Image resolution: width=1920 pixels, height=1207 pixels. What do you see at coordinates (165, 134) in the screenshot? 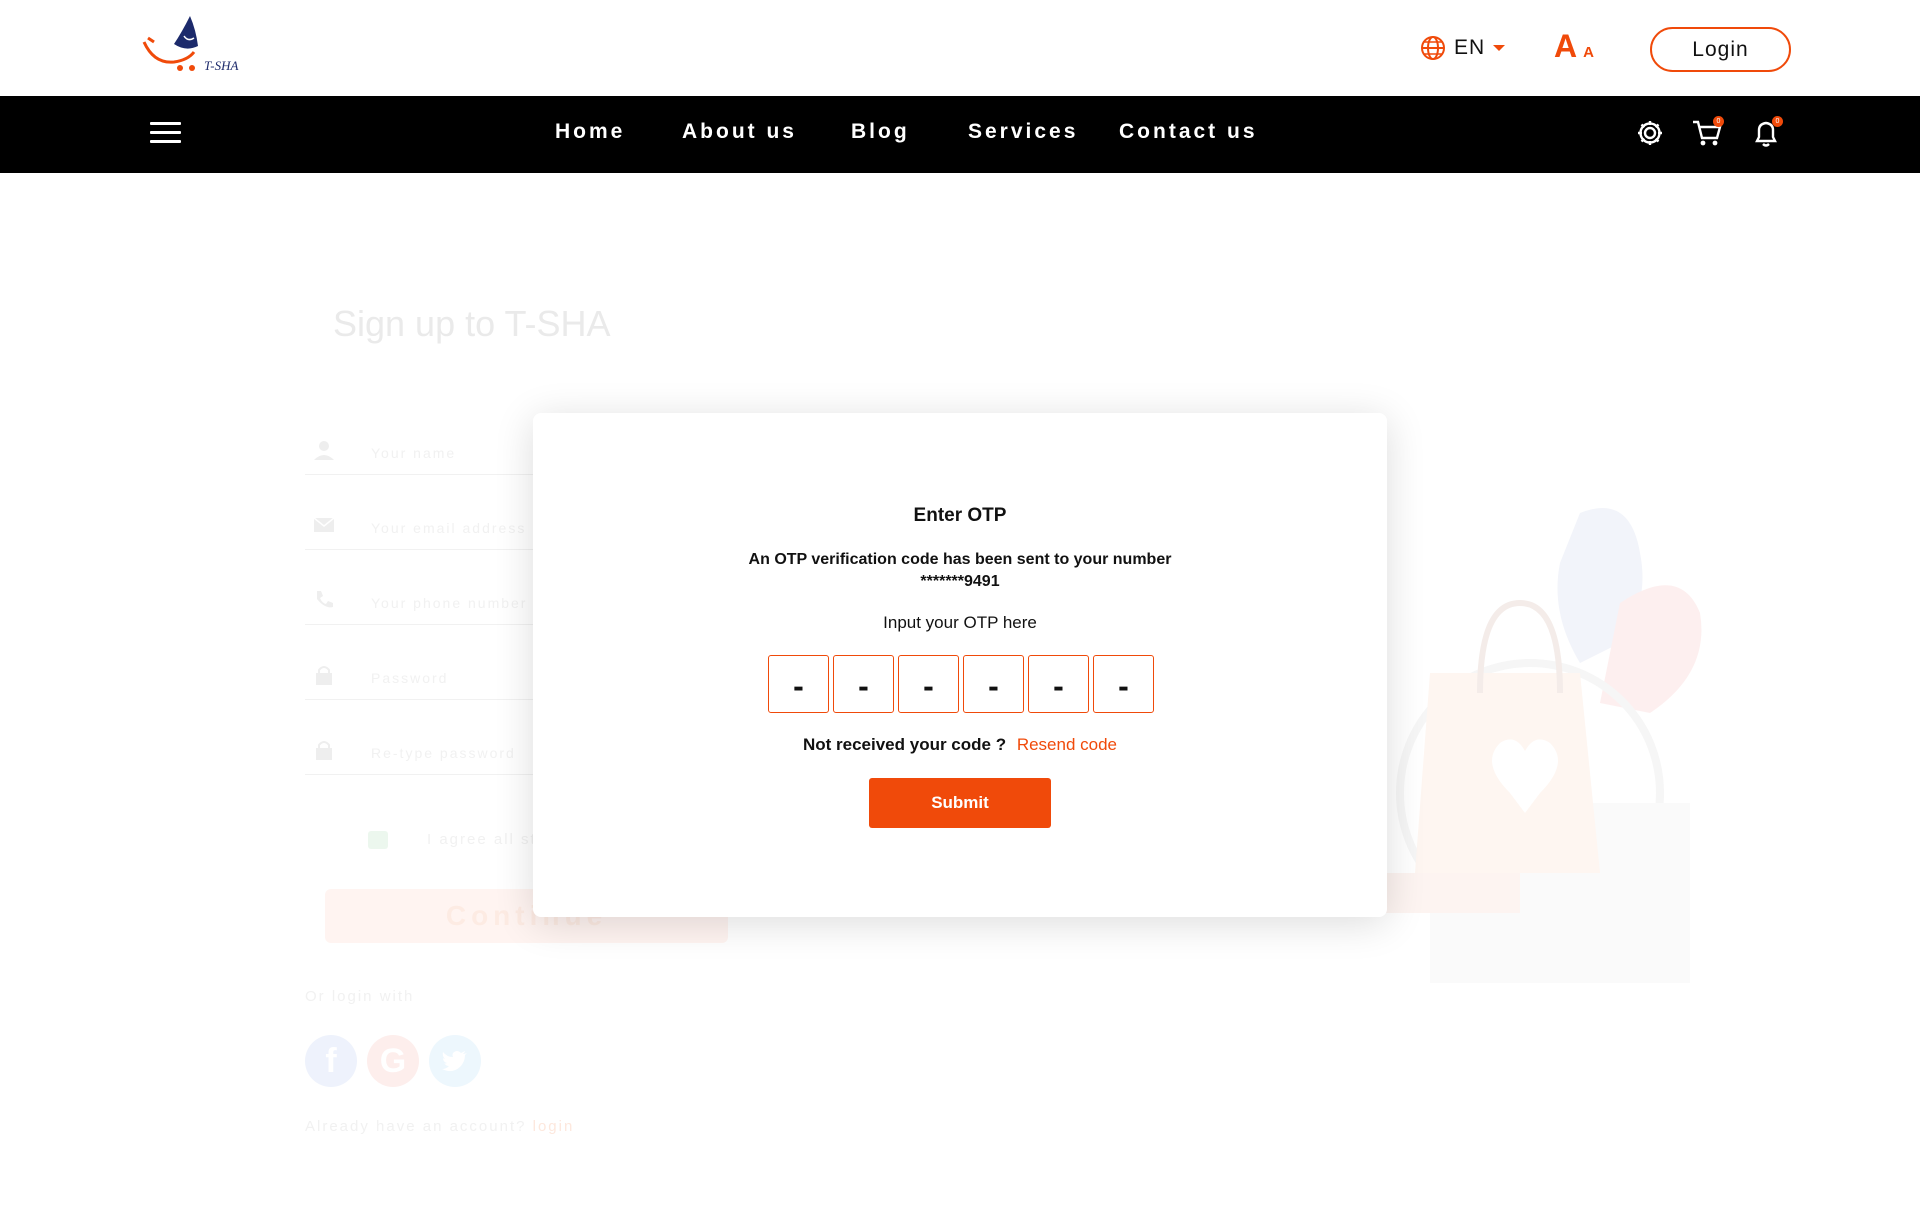
I see `hamburger-menu-icon` at bounding box center [165, 134].